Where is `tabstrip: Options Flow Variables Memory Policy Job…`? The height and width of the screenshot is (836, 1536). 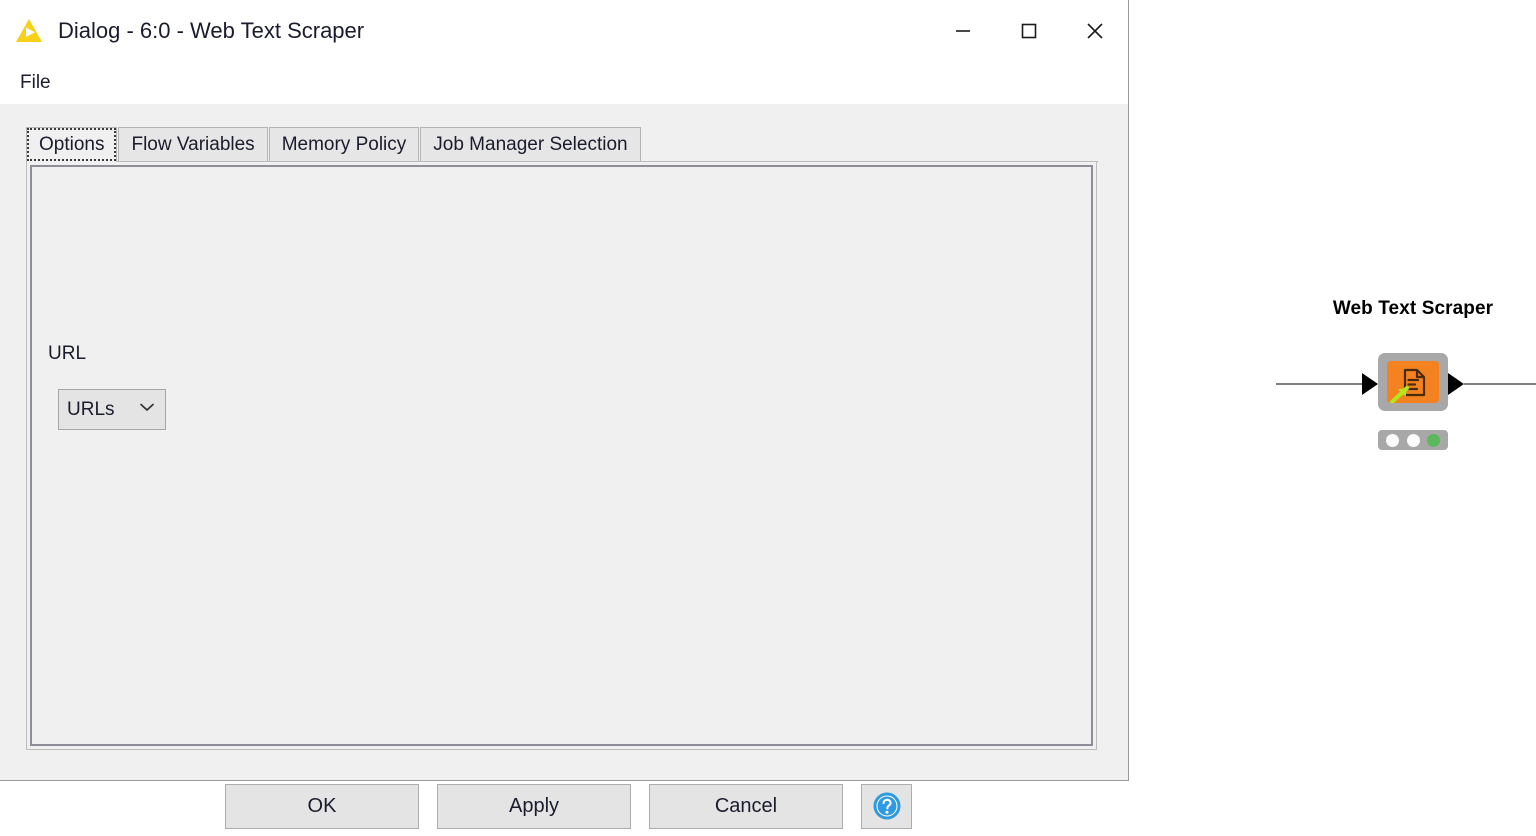
tabstrip: Options Flow Variables Memory Policy Job… is located at coordinates (562, 144).